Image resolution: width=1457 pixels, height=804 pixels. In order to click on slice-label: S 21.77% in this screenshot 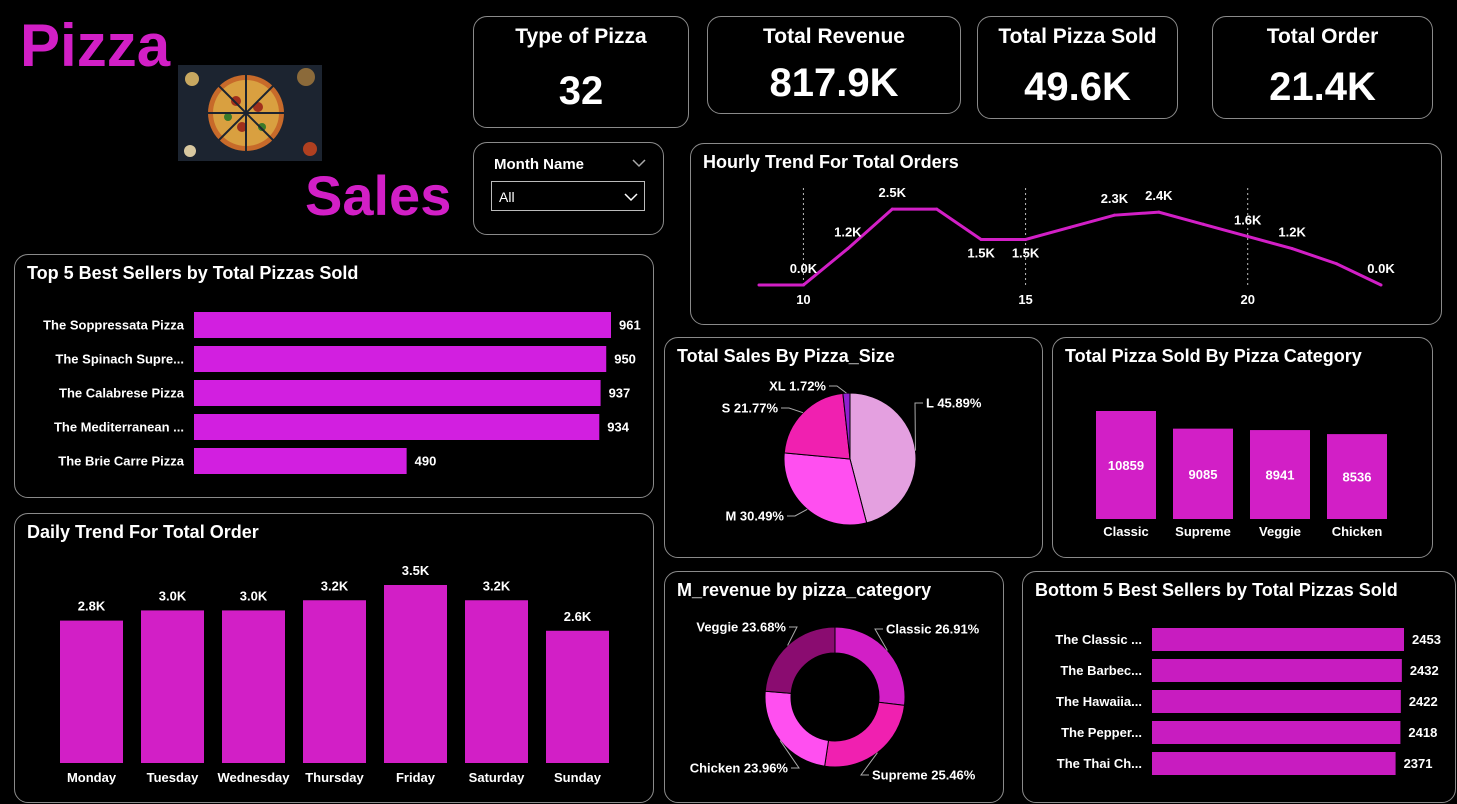, I will do `click(750, 408)`.